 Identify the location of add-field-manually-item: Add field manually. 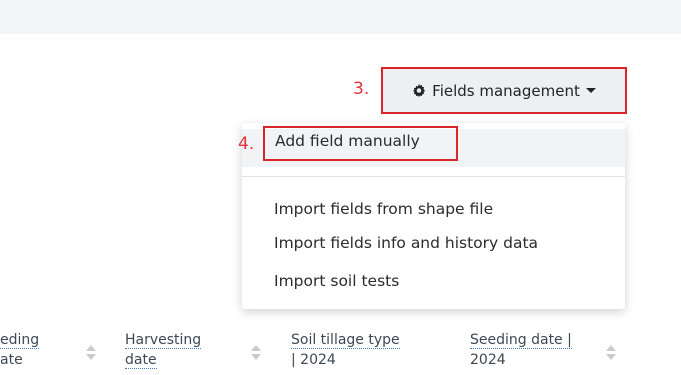
(347, 141).